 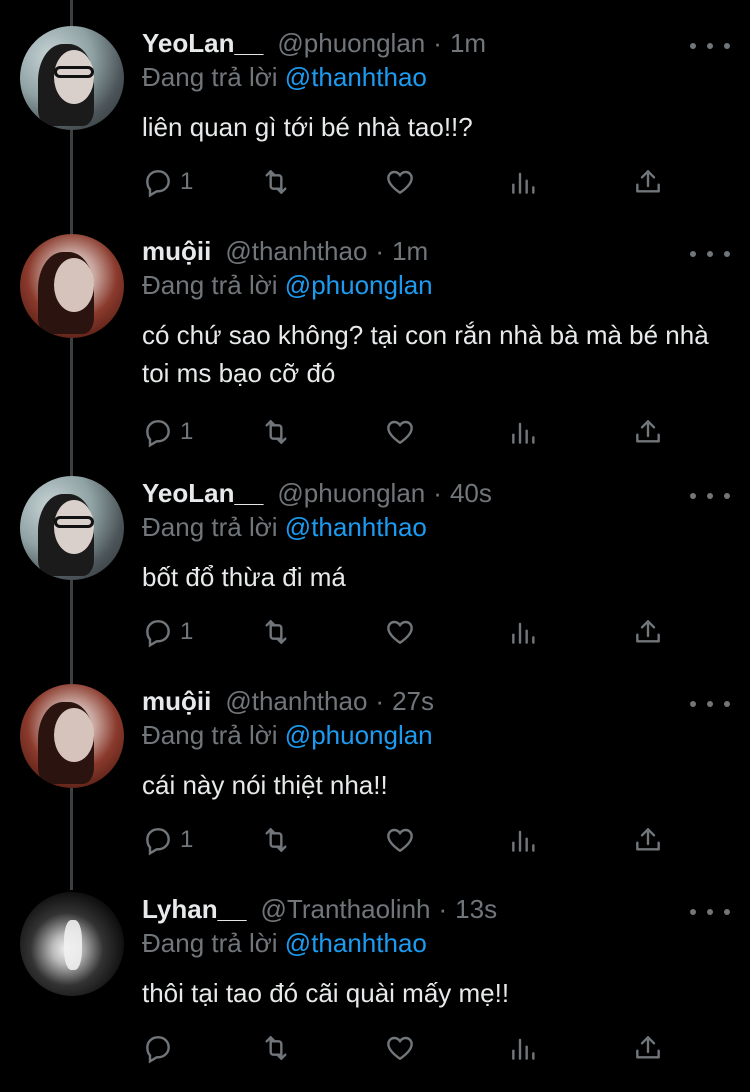 I want to click on display-name: Lyhan__, so click(x=194, y=909).